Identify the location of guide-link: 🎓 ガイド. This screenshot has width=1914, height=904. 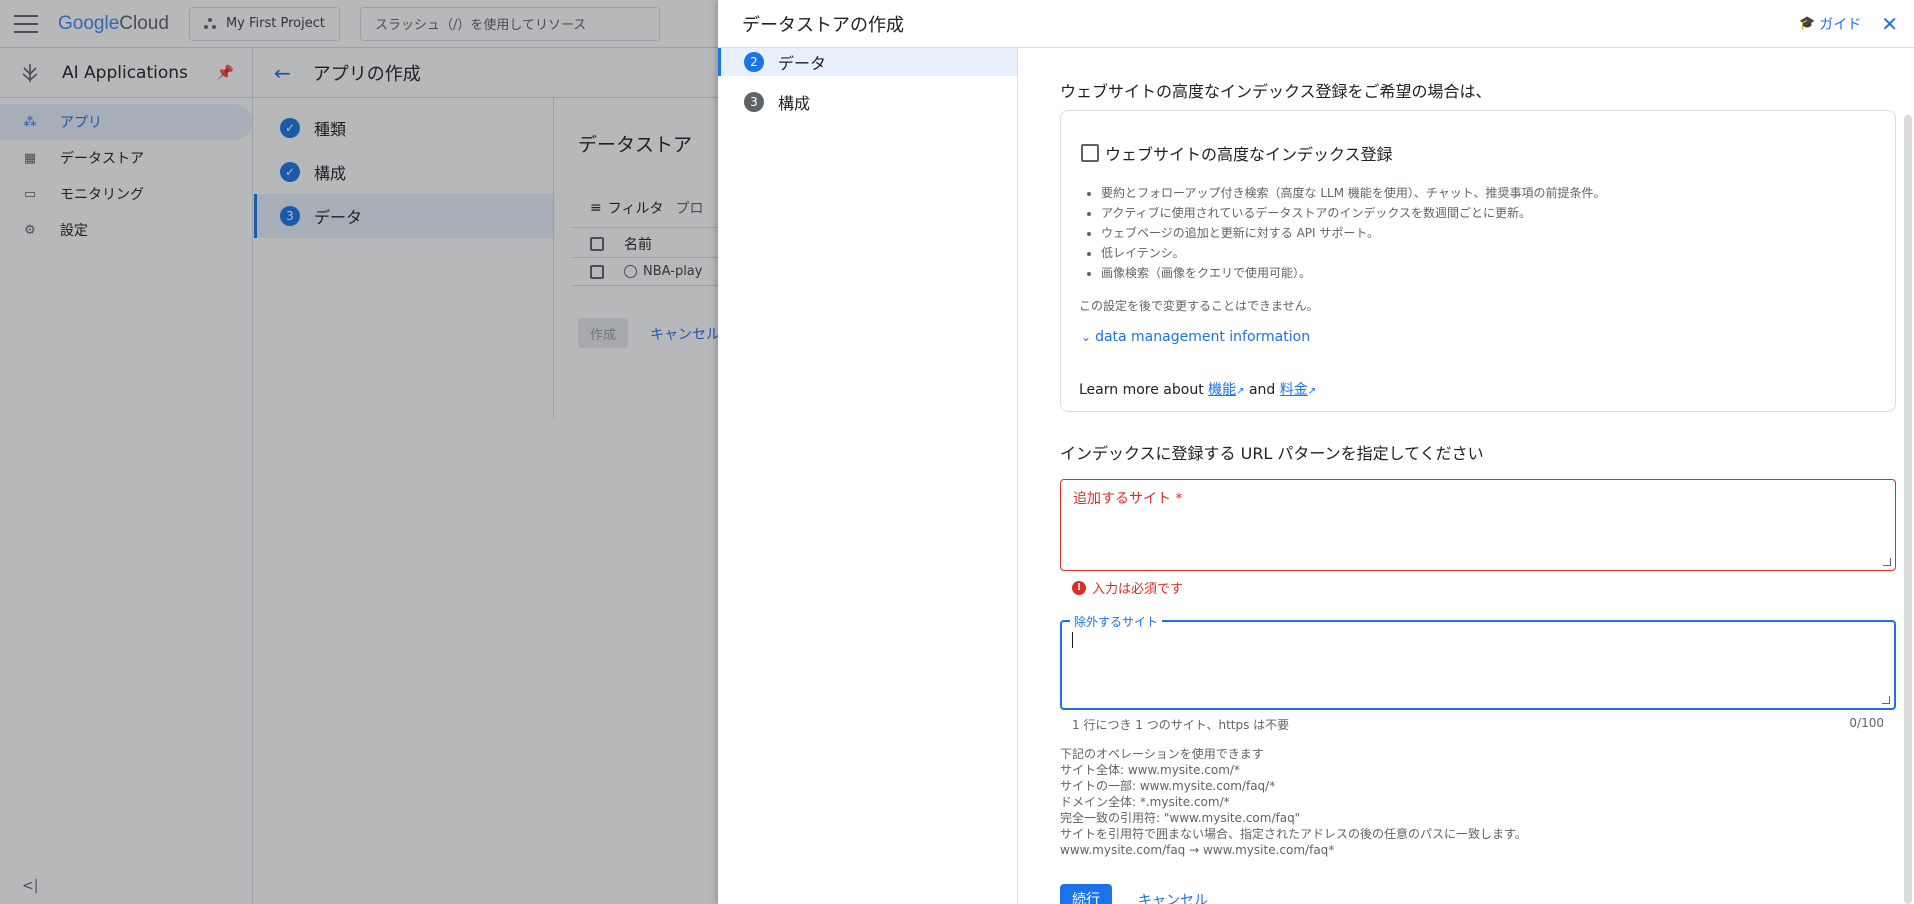
(1830, 24).